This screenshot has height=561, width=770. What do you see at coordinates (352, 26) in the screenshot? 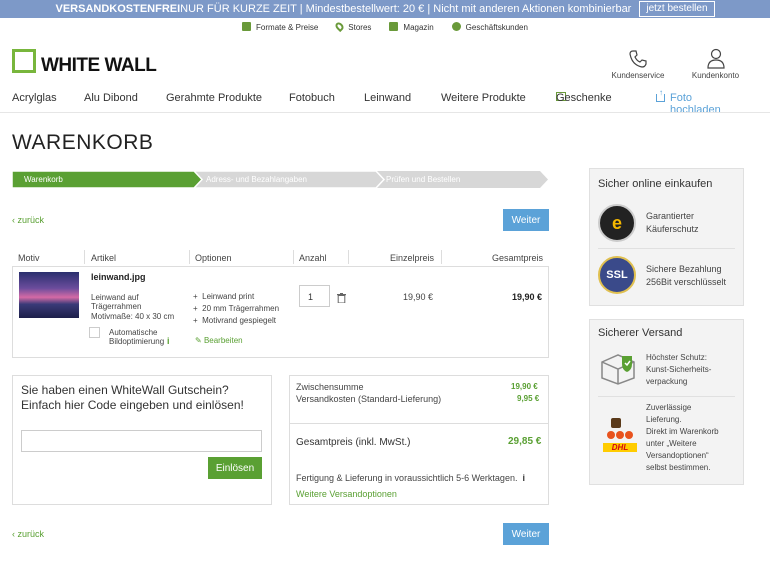
I see `service-link-stores: Stores` at bounding box center [352, 26].